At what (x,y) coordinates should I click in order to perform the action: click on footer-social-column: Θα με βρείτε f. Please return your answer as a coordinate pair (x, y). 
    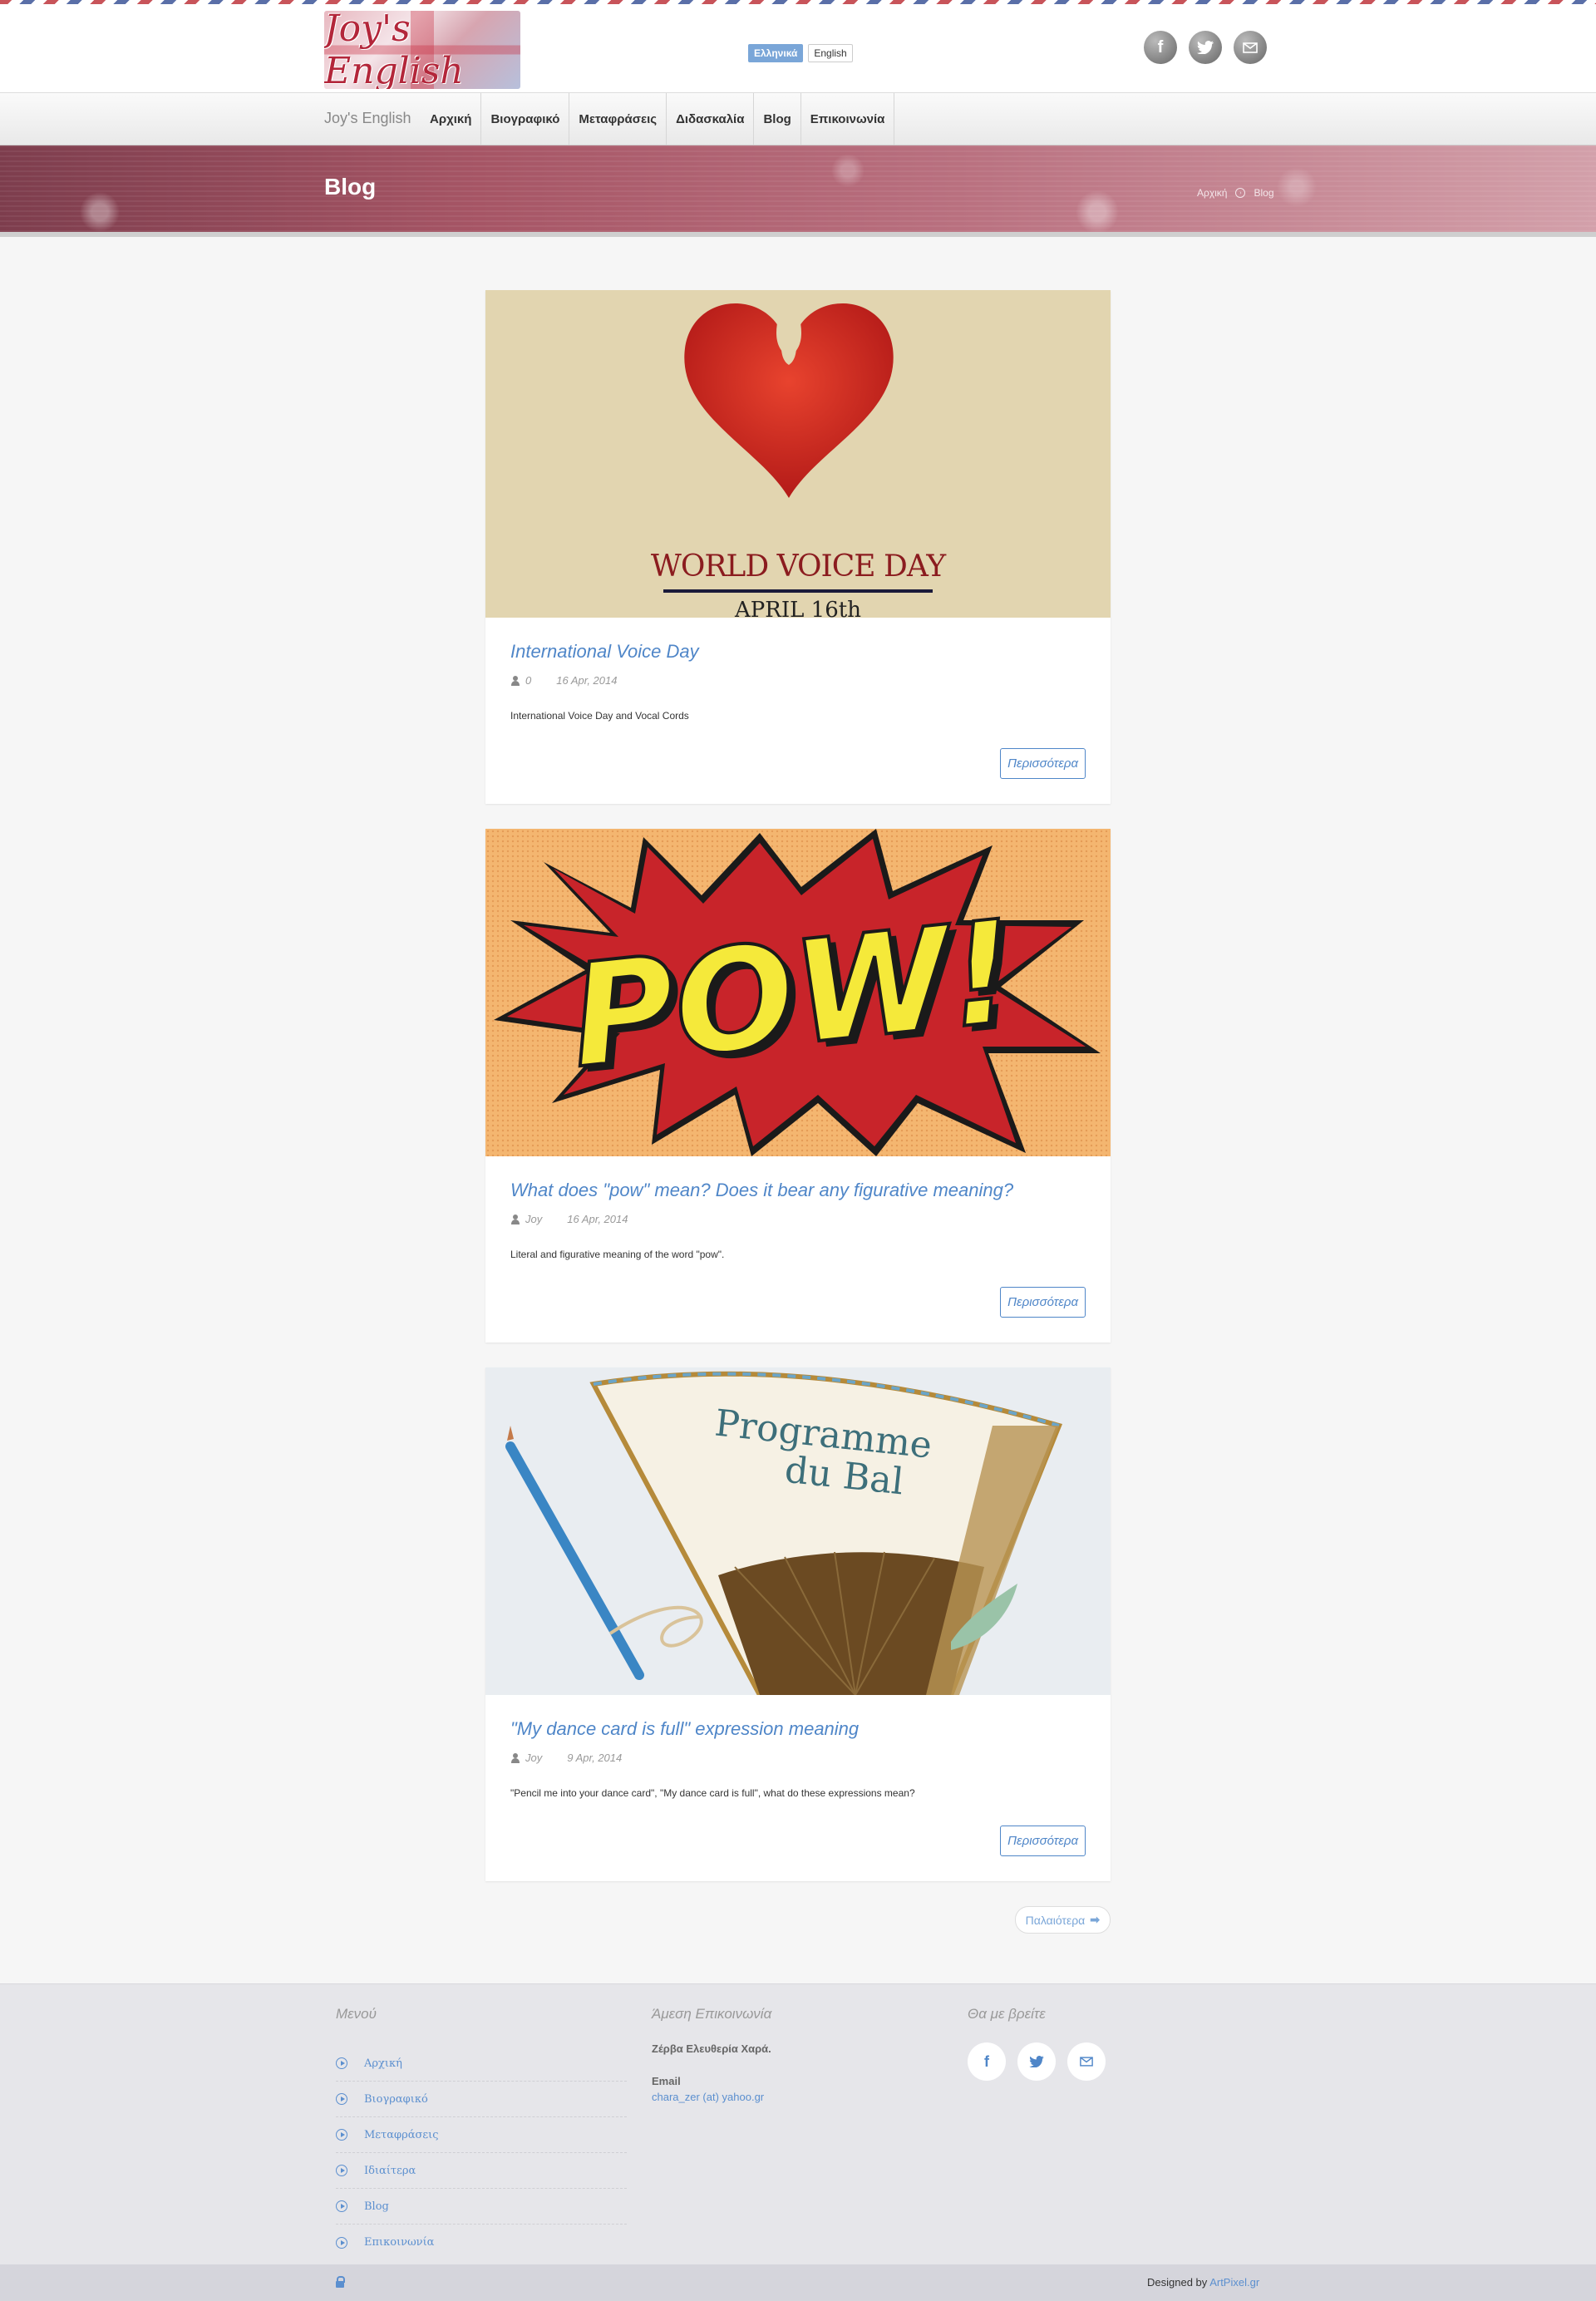
    Looking at the image, I should click on (1037, 2043).